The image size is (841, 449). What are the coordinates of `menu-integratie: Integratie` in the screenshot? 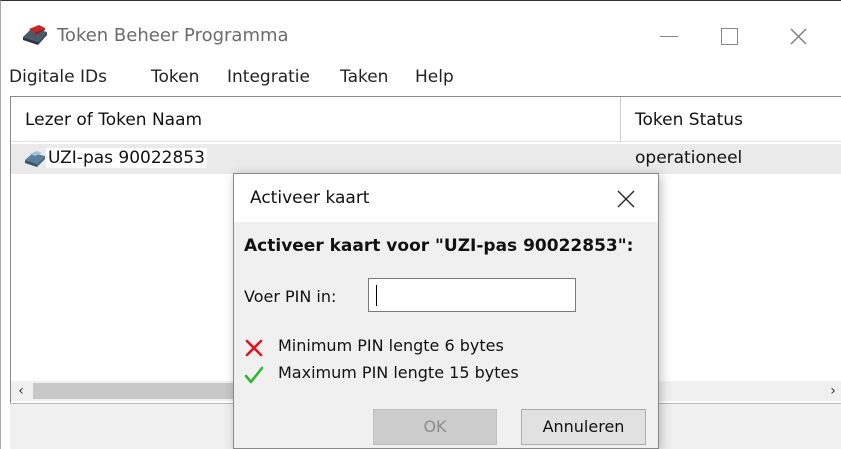 It's located at (268, 77).